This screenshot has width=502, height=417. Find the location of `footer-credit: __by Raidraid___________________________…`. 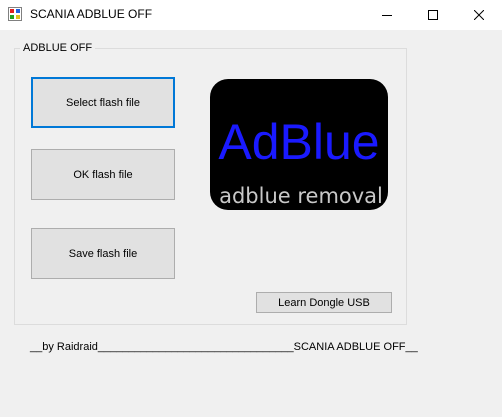

footer-credit: __by Raidraid___________________________… is located at coordinates (224, 347).